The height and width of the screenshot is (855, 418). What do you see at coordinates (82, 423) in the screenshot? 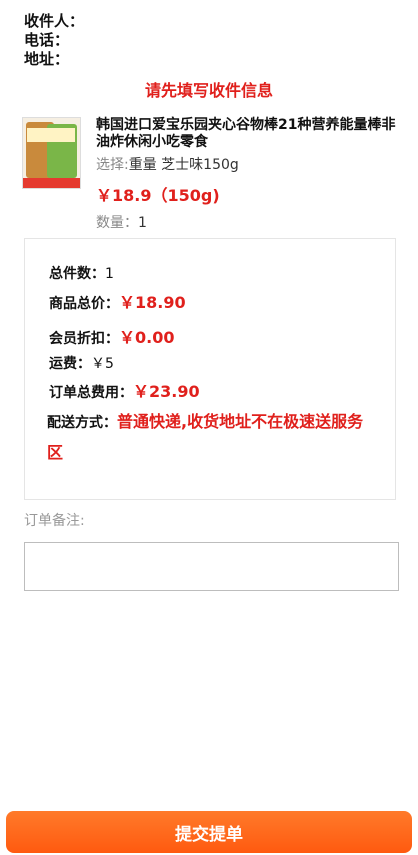
I see `delivery-label: 配送方式：` at bounding box center [82, 423].